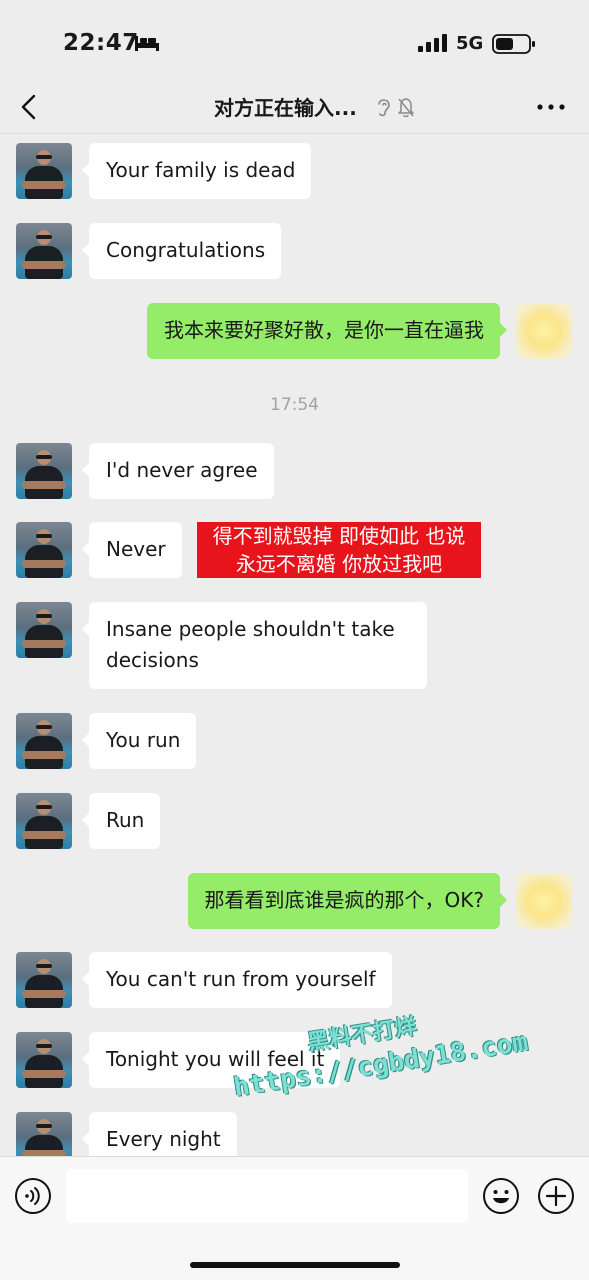 The width and height of the screenshot is (589, 1280). I want to click on message-timestamp: 17:54, so click(294, 405).